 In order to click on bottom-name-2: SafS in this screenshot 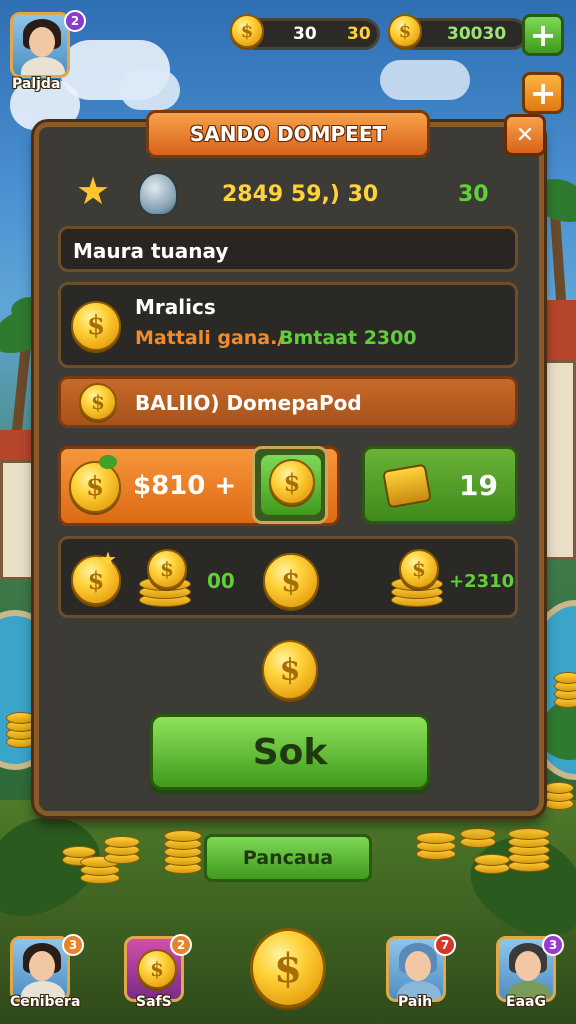, I will do `click(154, 1002)`.